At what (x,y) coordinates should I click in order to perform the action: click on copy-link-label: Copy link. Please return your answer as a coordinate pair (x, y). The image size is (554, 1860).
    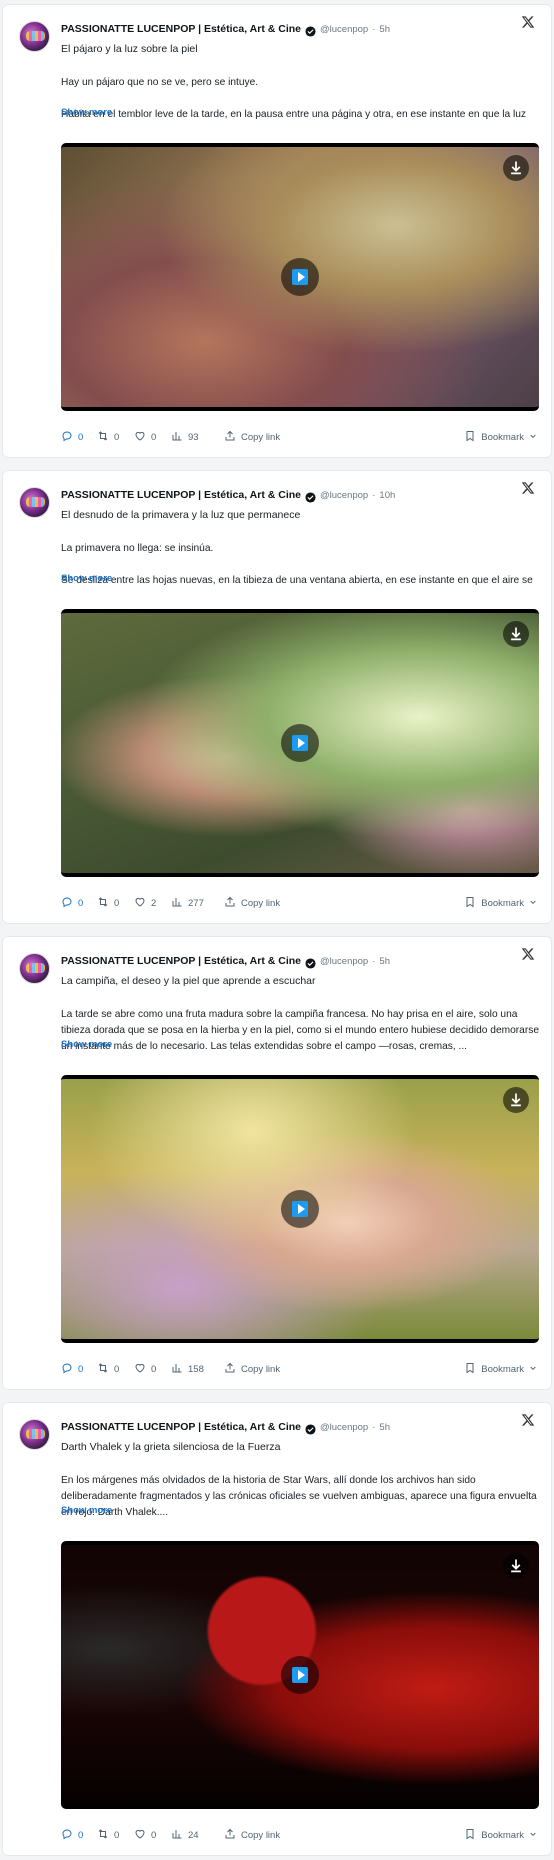
    Looking at the image, I should click on (261, 1369).